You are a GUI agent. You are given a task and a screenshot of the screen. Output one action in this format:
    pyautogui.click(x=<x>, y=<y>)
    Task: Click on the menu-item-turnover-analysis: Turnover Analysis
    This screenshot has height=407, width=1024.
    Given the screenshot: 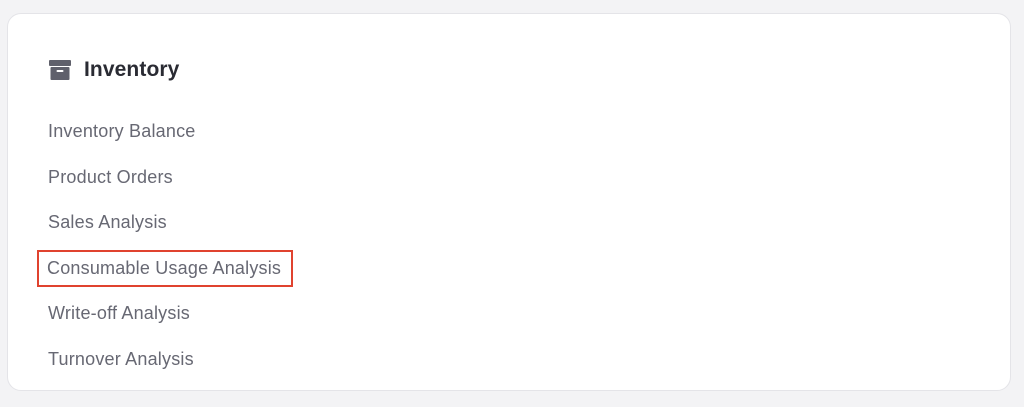 What is the action you would take?
    pyautogui.click(x=169, y=360)
    